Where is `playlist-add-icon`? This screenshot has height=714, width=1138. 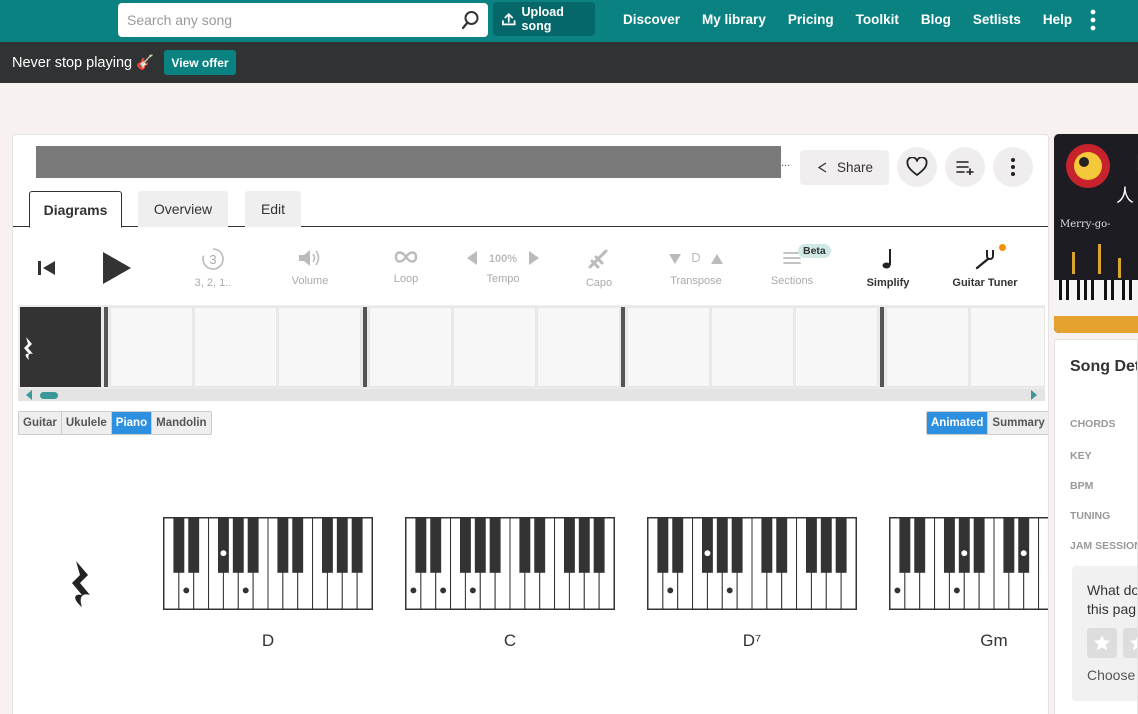
playlist-add-icon is located at coordinates (965, 168).